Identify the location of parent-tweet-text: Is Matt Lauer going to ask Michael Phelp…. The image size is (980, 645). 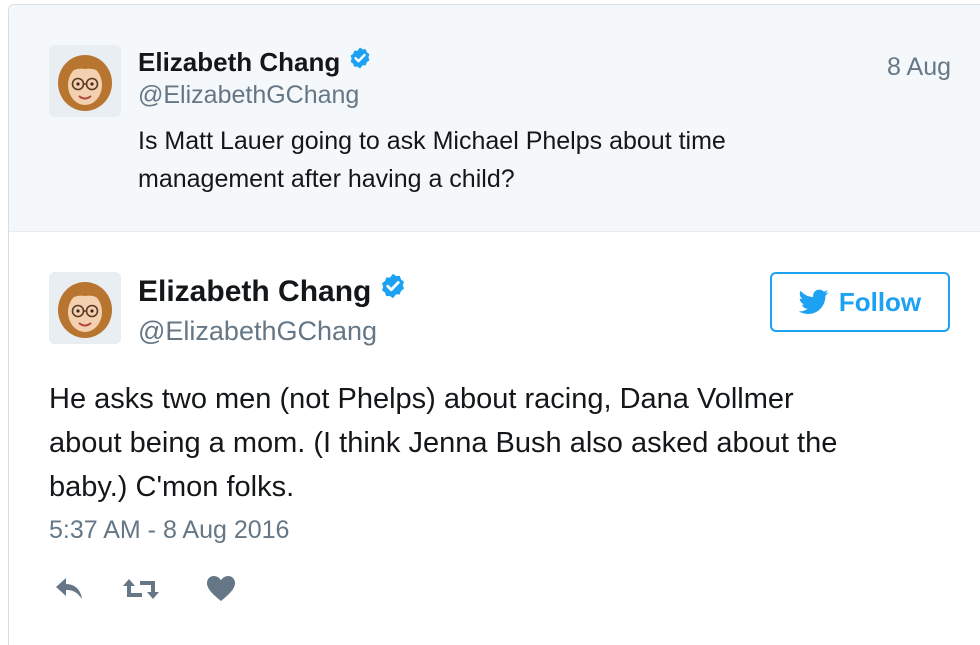
(498, 160).